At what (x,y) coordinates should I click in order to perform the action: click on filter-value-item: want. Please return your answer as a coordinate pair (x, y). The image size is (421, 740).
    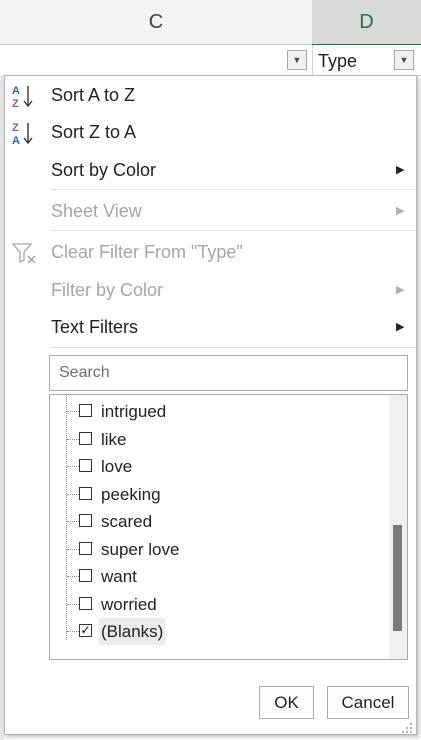
    Looking at the image, I should click on (220, 576).